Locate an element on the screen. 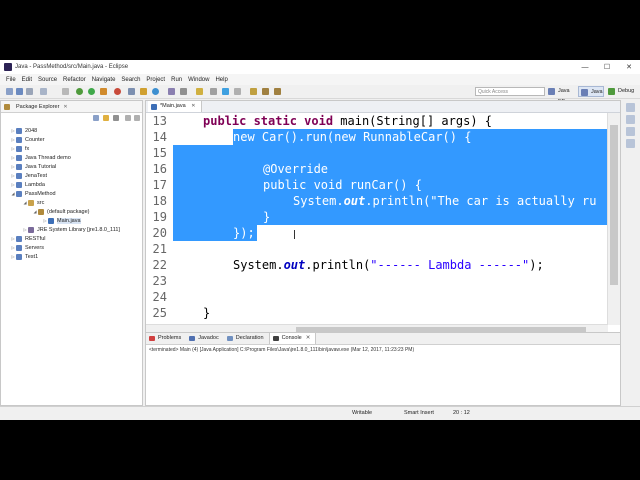 This screenshot has height=480, width=640. tab-javadoc: Javadoc is located at coordinates (205, 338).